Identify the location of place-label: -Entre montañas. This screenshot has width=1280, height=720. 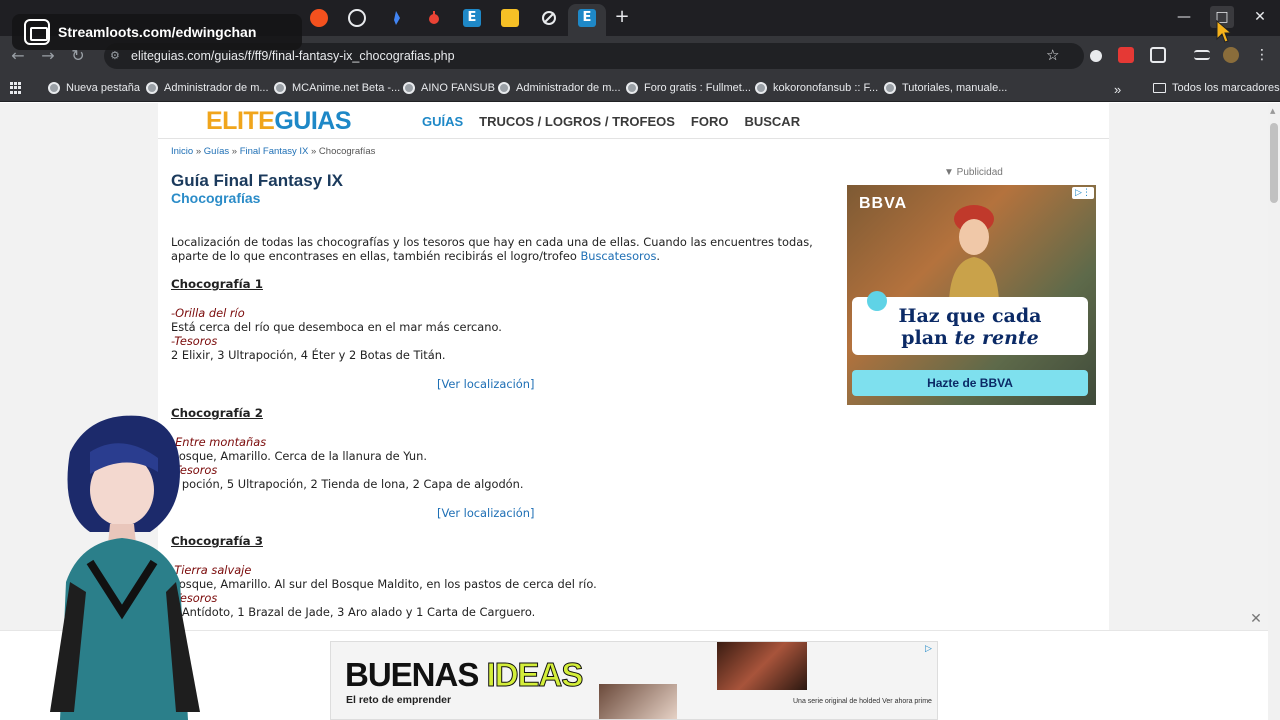
(219, 442).